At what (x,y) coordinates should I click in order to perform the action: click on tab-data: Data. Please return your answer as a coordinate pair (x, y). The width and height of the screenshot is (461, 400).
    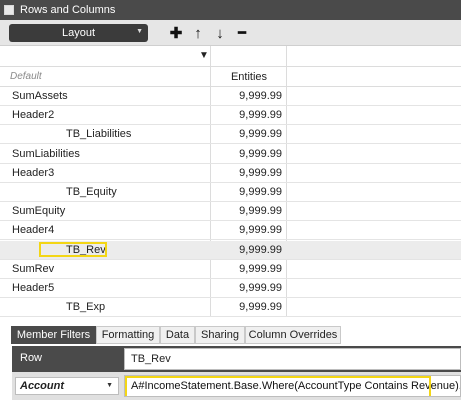
    Looking at the image, I should click on (177, 335).